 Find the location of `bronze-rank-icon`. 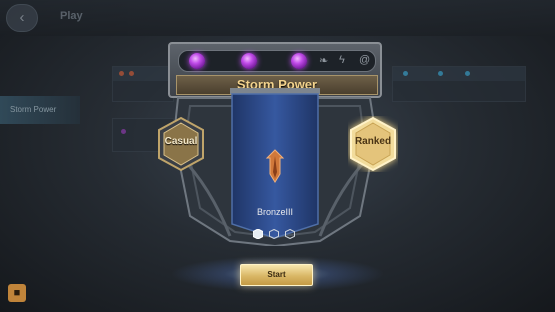

bronze-rank-icon is located at coordinates (275, 166).